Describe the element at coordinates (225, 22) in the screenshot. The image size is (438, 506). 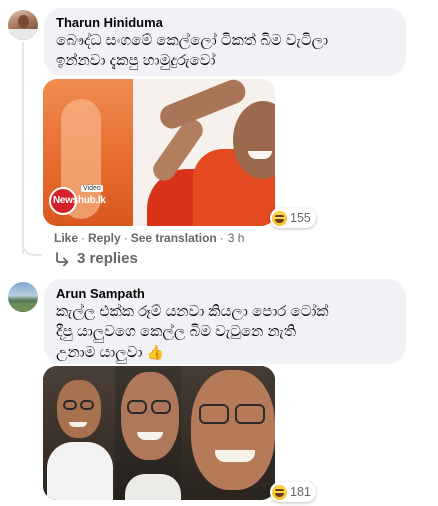
I see `comment-author: Tharun Hiniduma` at that location.